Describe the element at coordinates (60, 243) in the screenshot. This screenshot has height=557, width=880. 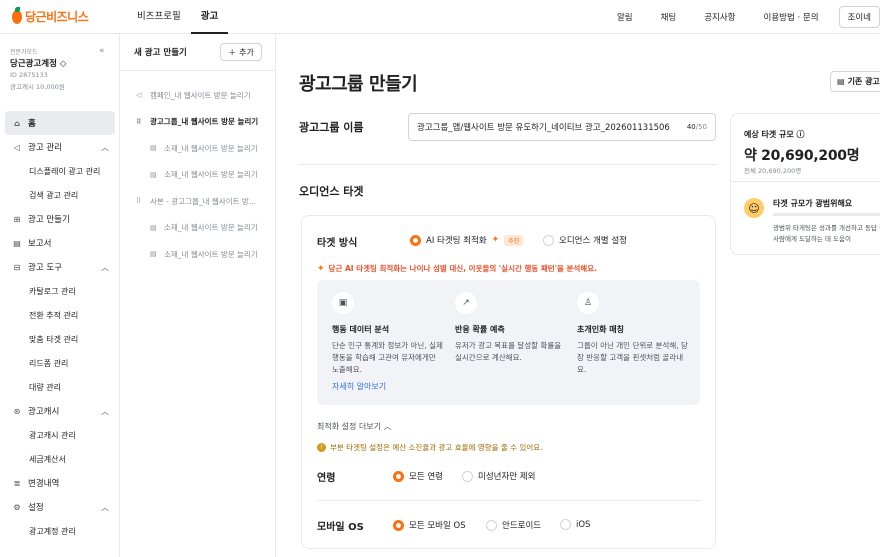
I see `sidebar-item: ▤ 보고서` at that location.